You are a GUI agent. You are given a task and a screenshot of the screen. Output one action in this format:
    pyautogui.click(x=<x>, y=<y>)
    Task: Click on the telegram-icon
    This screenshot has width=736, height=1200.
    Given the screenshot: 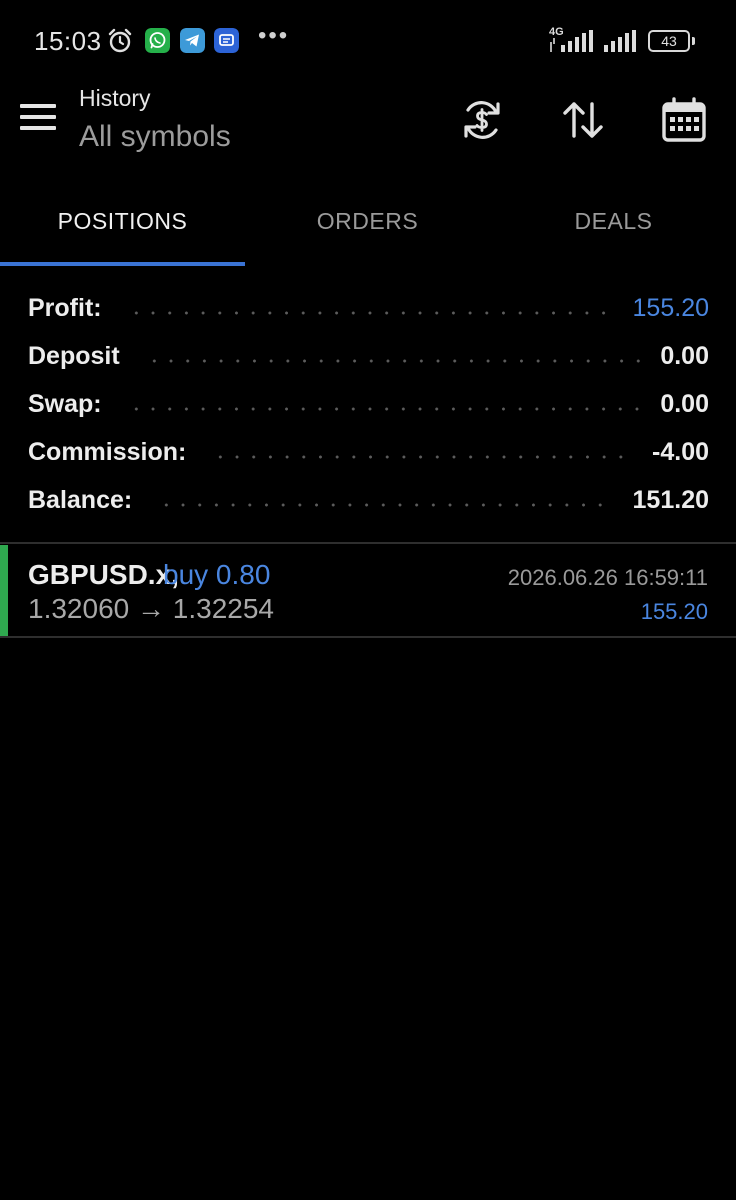 What is the action you would take?
    pyautogui.click(x=192, y=40)
    